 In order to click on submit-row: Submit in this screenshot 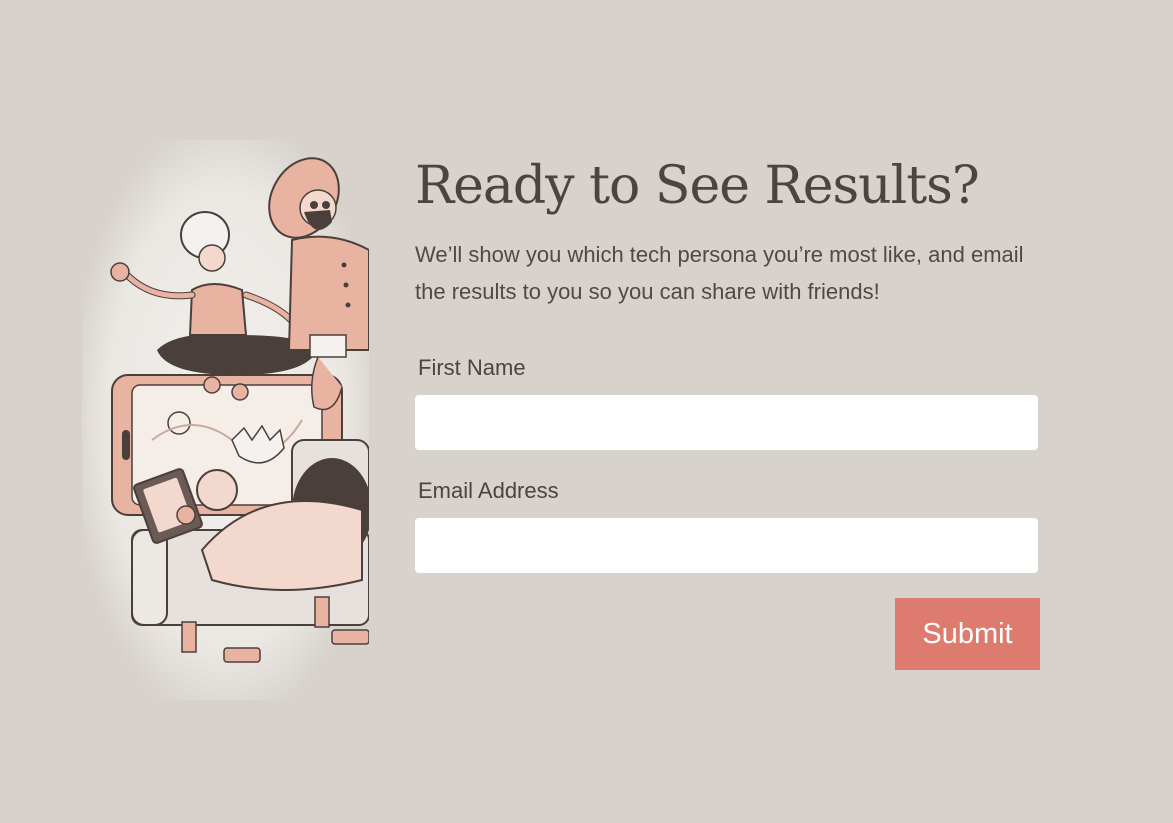, I will do `click(727, 634)`.